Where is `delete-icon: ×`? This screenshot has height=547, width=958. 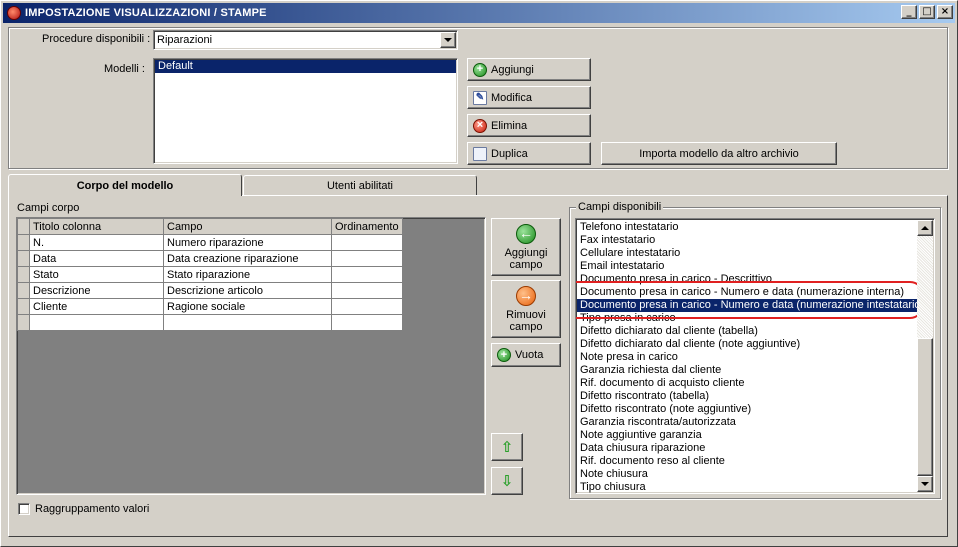
delete-icon: × is located at coordinates (480, 125).